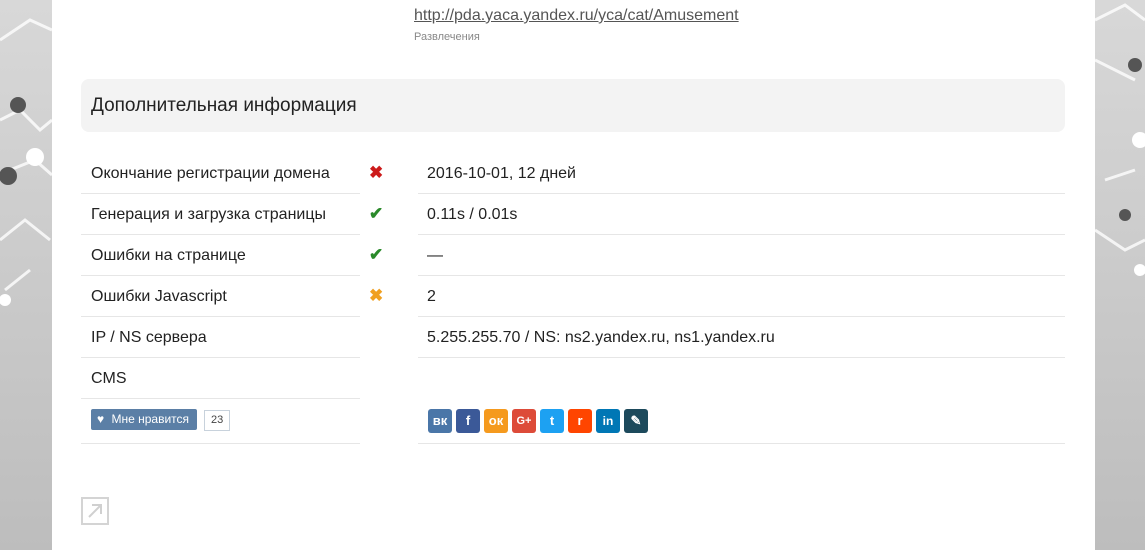  What do you see at coordinates (636, 421) in the screenshot?
I see `livejournal-icon: ✎` at bounding box center [636, 421].